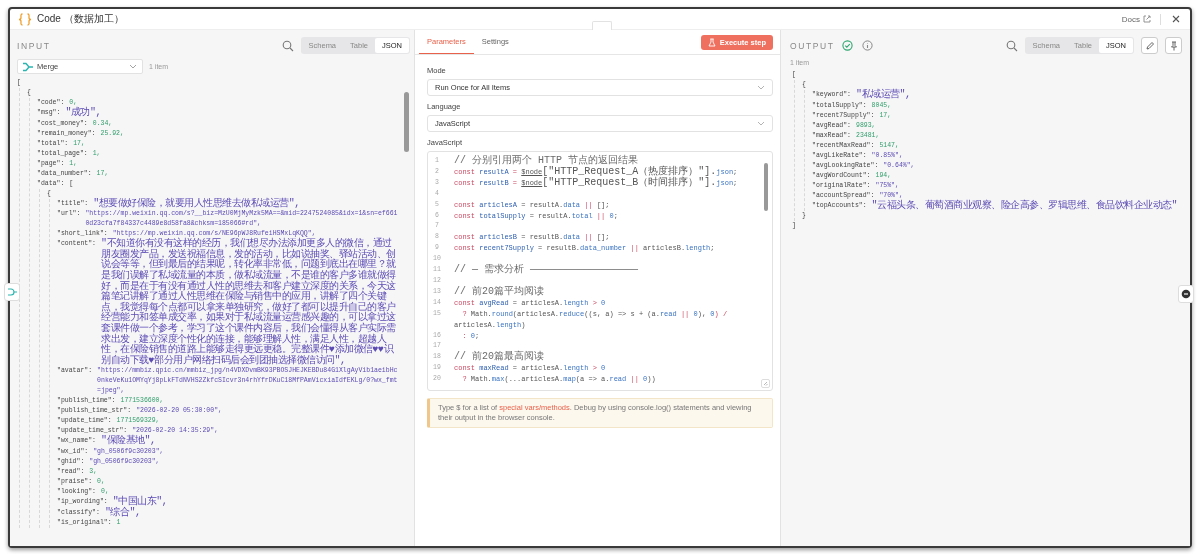 The image size is (1200, 554). I want to click on panel-title: INPUT, so click(34, 45).